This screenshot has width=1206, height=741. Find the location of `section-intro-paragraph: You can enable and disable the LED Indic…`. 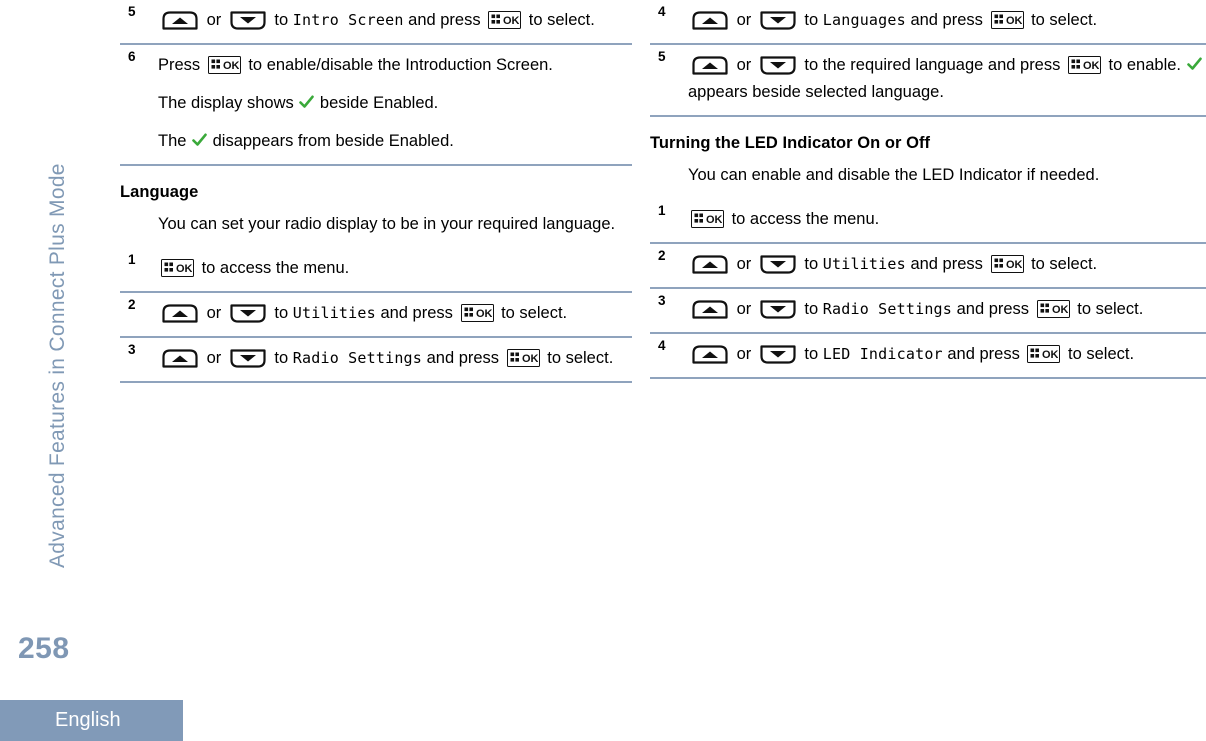

section-intro-paragraph: You can enable and disable the LED Indic… is located at coordinates (894, 175).